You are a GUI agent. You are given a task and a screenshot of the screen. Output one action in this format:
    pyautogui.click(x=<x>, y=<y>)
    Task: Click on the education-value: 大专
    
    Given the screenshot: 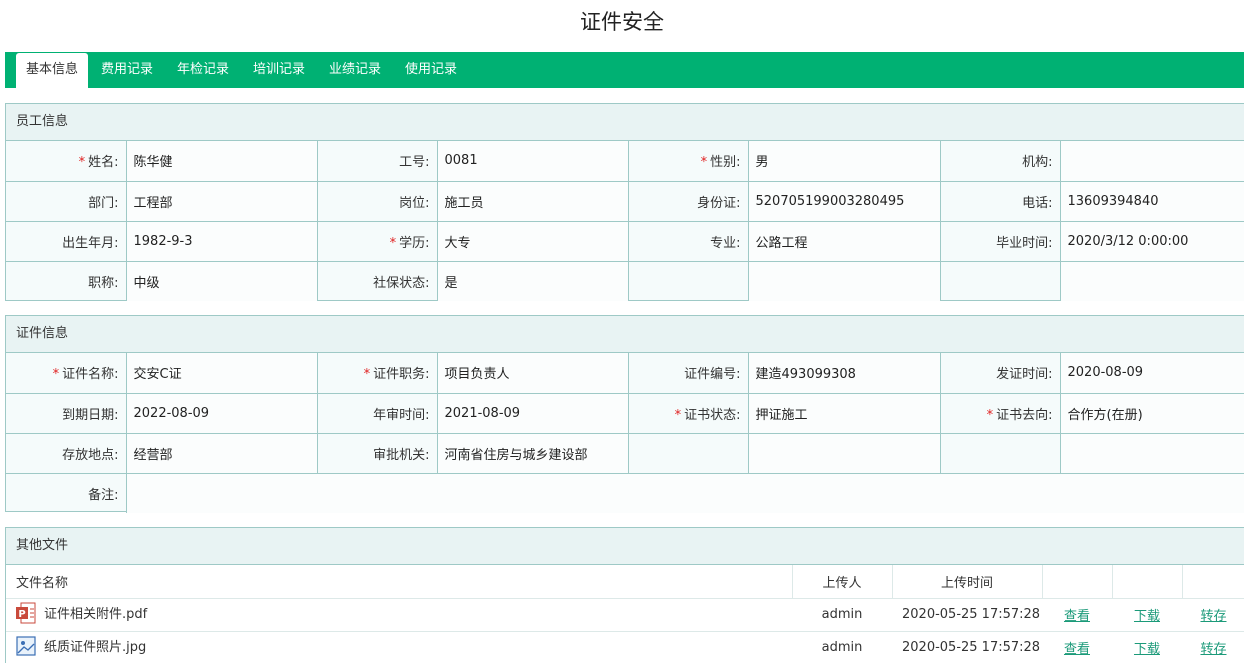 What is the action you would take?
    pyautogui.click(x=533, y=241)
    